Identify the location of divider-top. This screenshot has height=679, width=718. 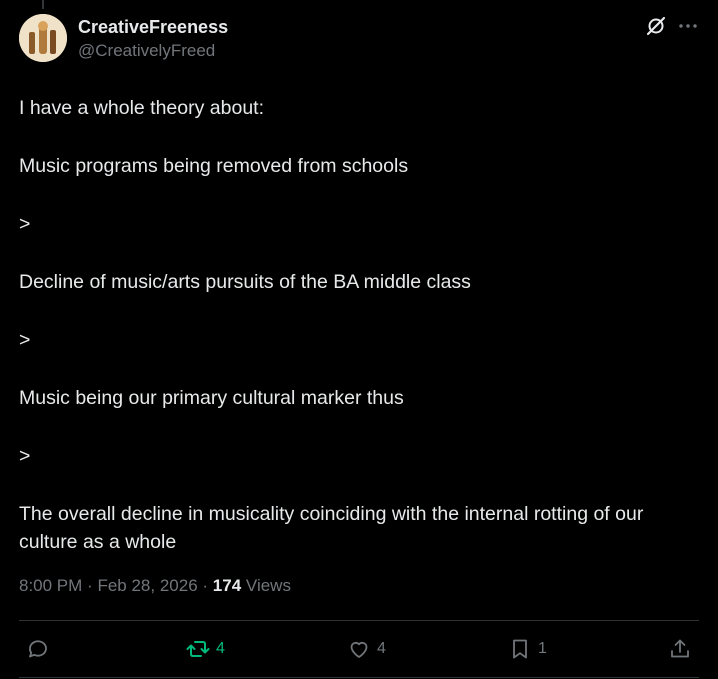
(359, 620).